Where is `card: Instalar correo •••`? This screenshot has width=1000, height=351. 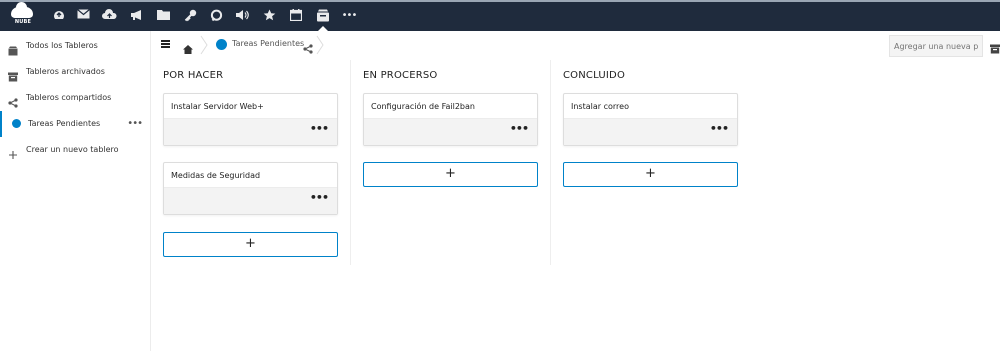 card: Instalar correo ••• is located at coordinates (650, 119).